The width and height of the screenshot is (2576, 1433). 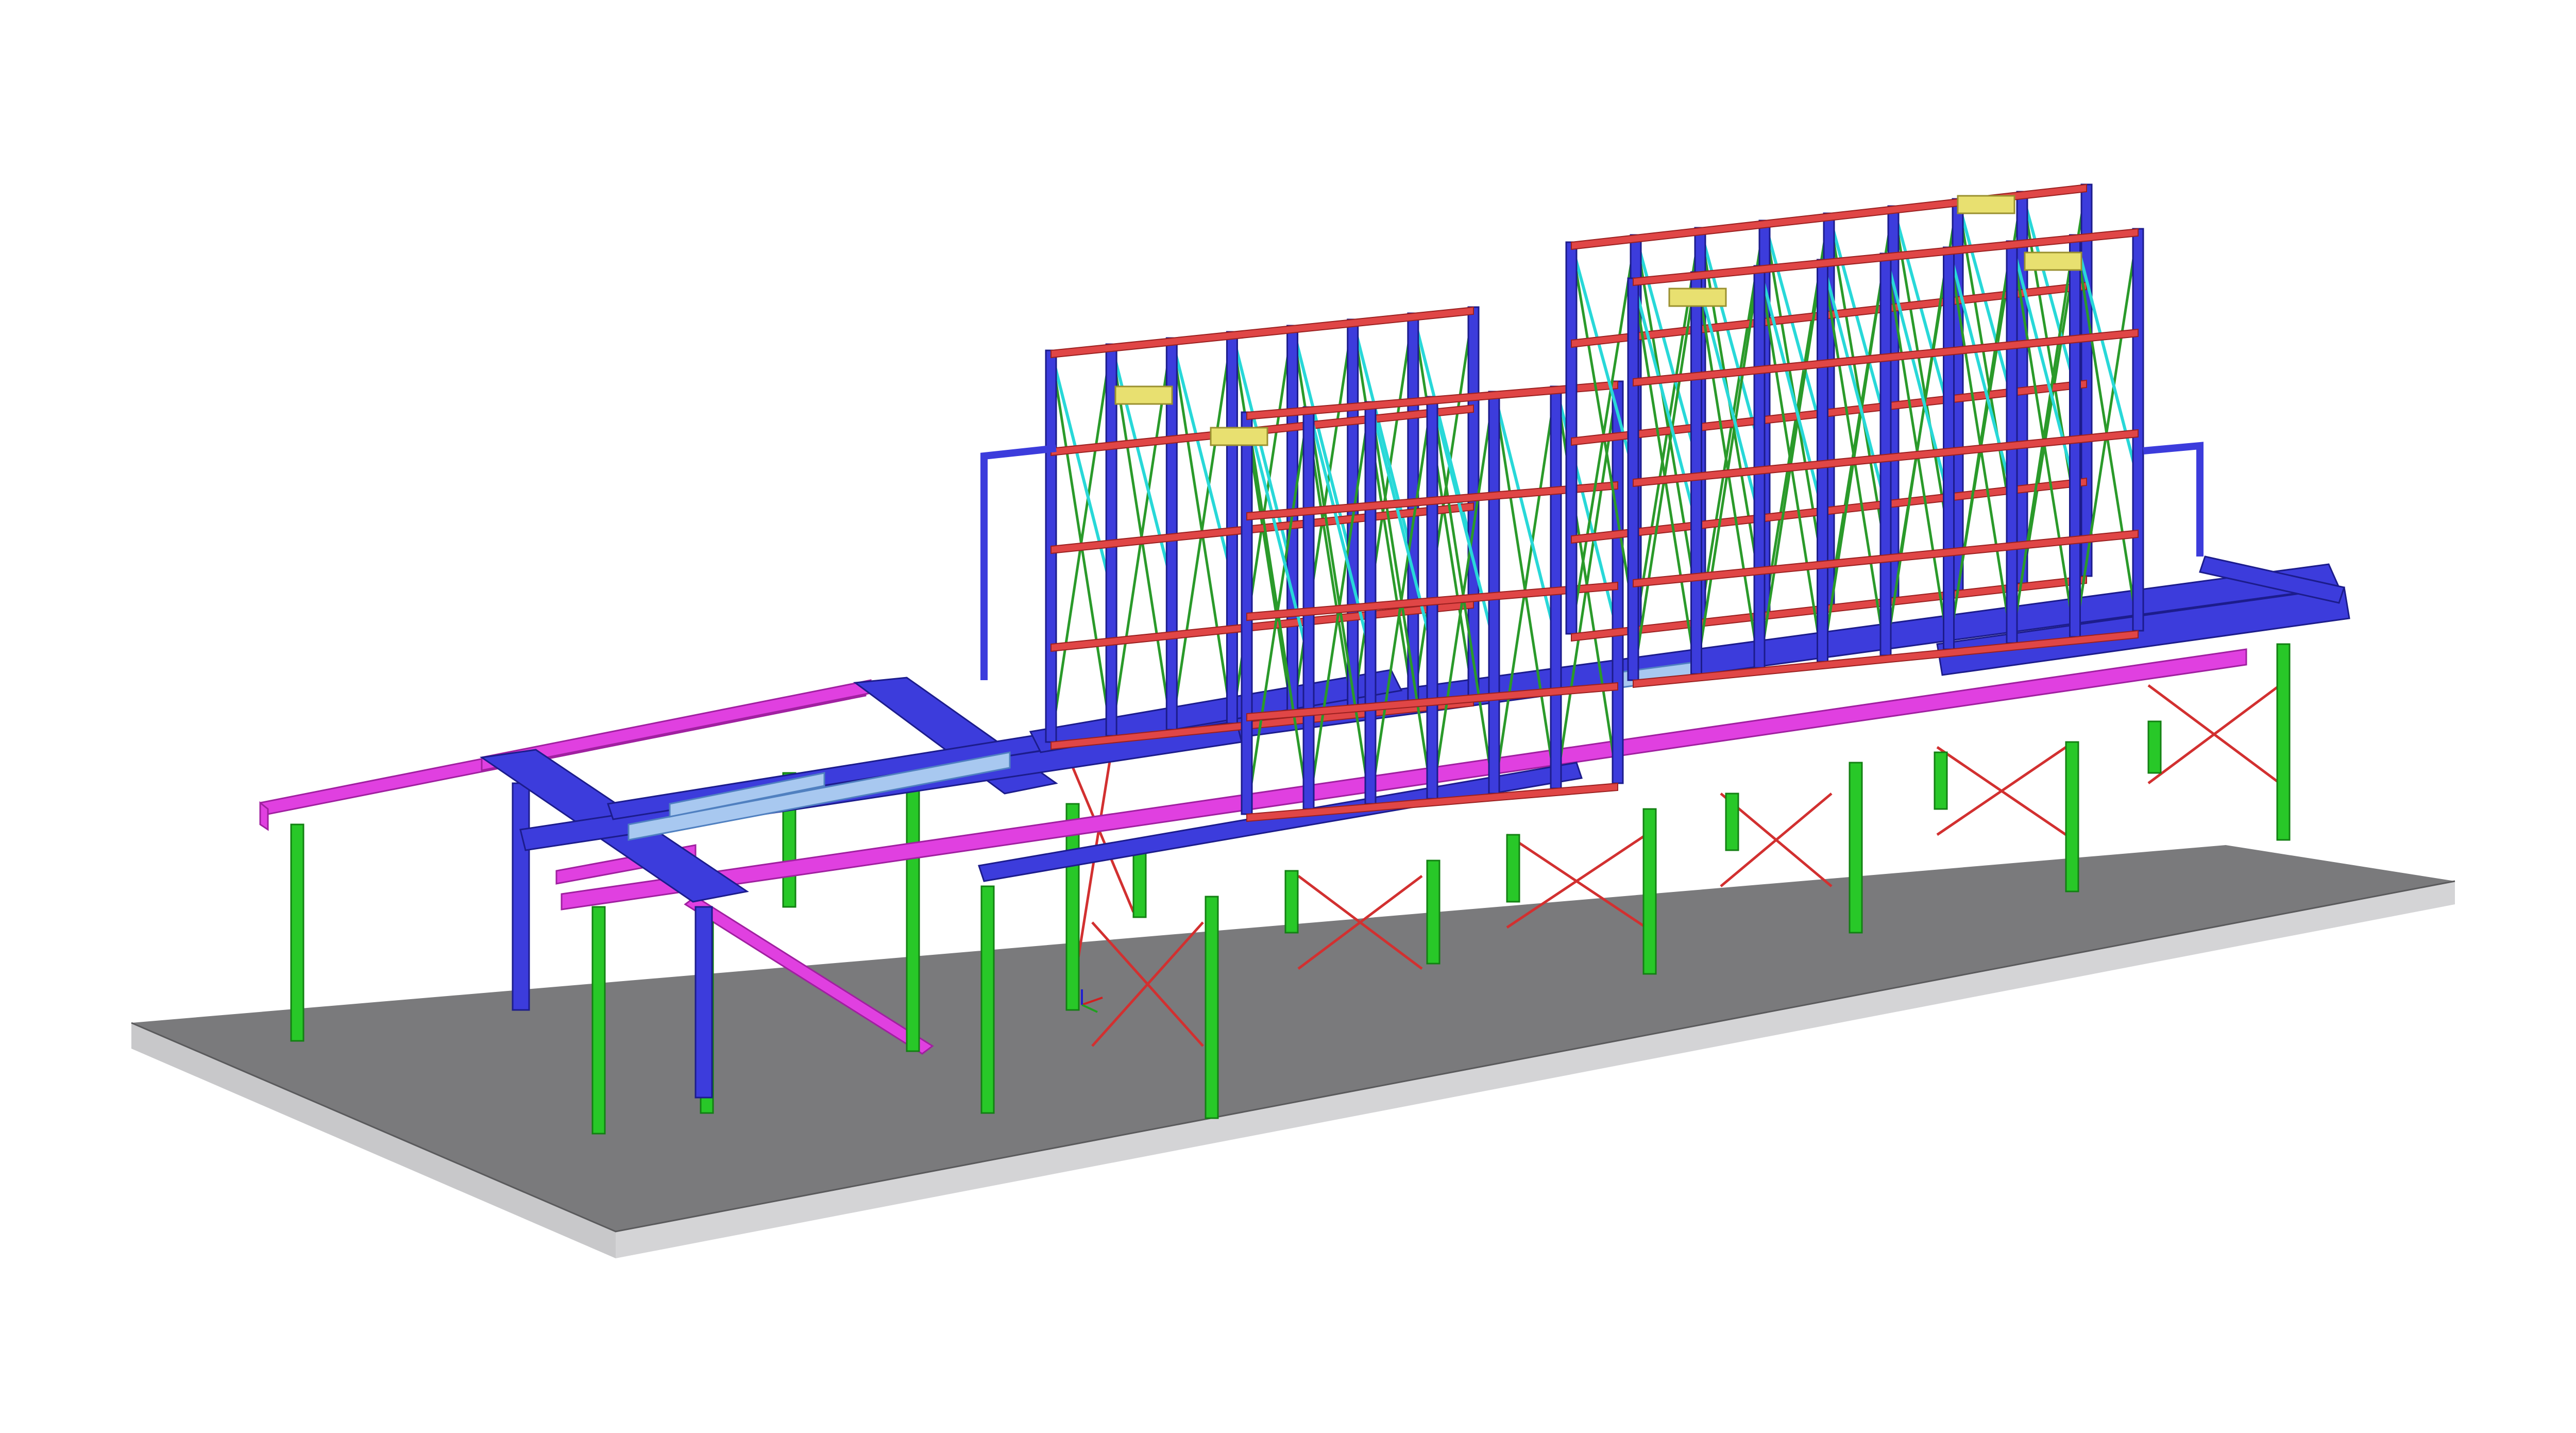 I want to click on outer-frame, so click(x=2173, y=499).